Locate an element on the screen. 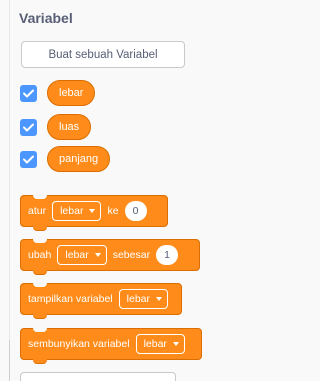 This screenshot has width=320, height=381. variable-row-luas: luas is located at coordinates (56, 127).